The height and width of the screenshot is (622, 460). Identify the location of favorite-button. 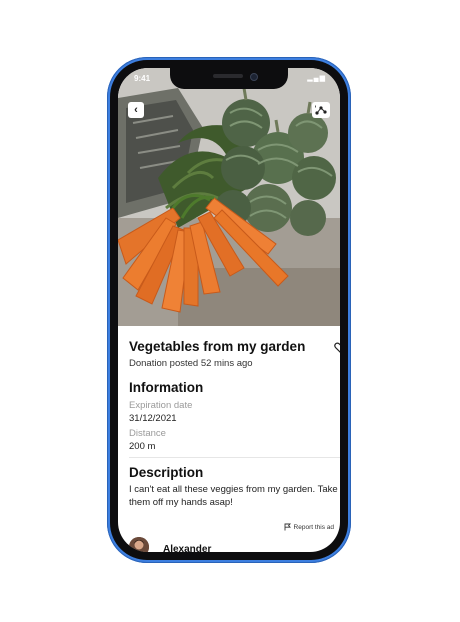
(337, 349).